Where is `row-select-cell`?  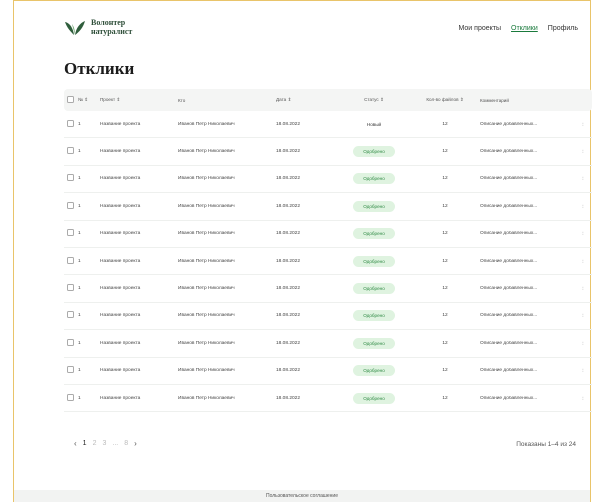
row-select-cell is located at coordinates (71, 315).